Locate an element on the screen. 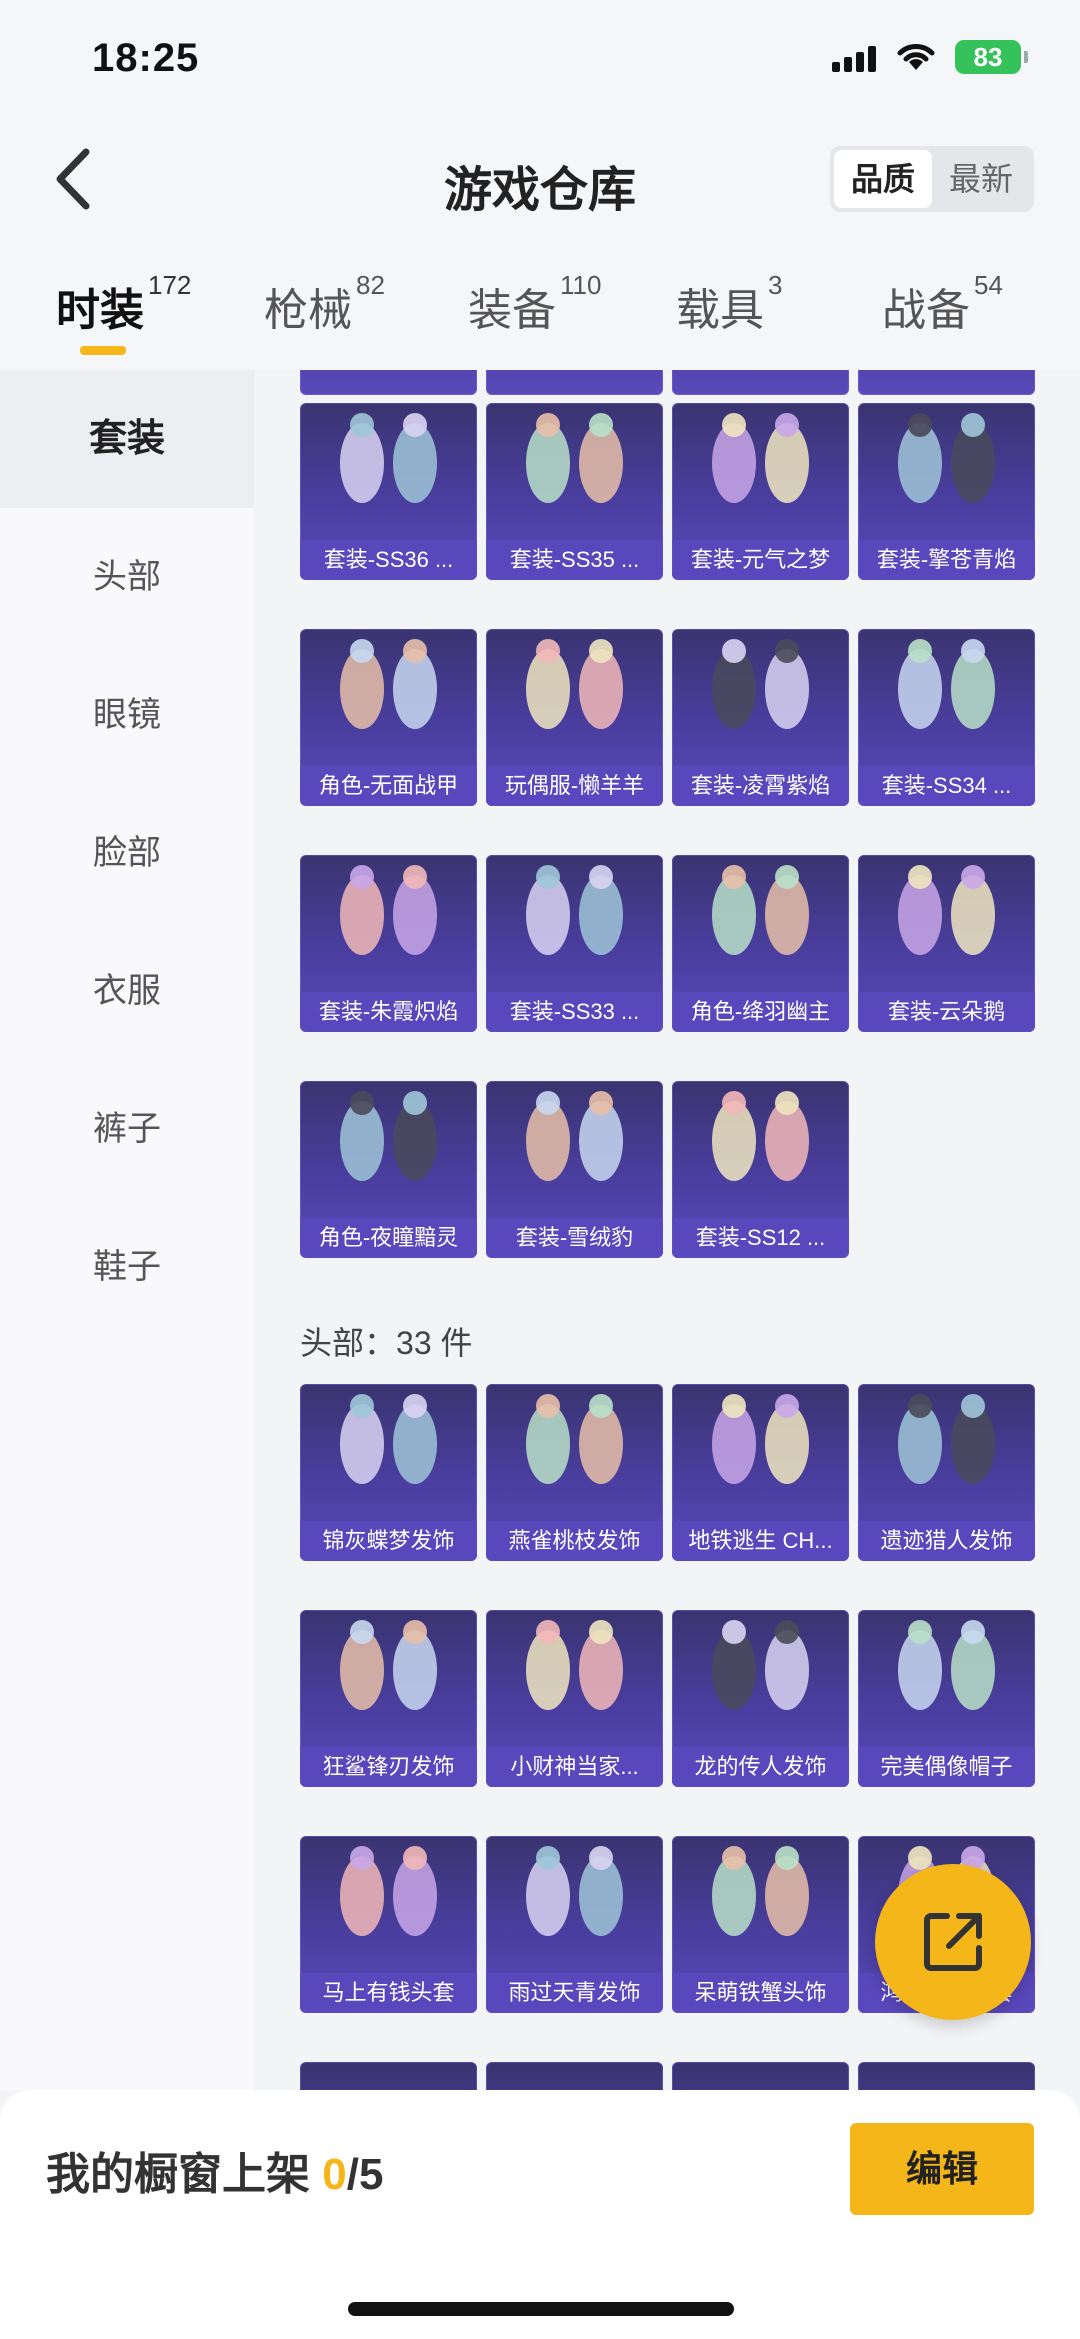 The image size is (1080, 2339). category-tabs: 时装172 枪械82 装备110 载具3 战备54 is located at coordinates (540, 310).